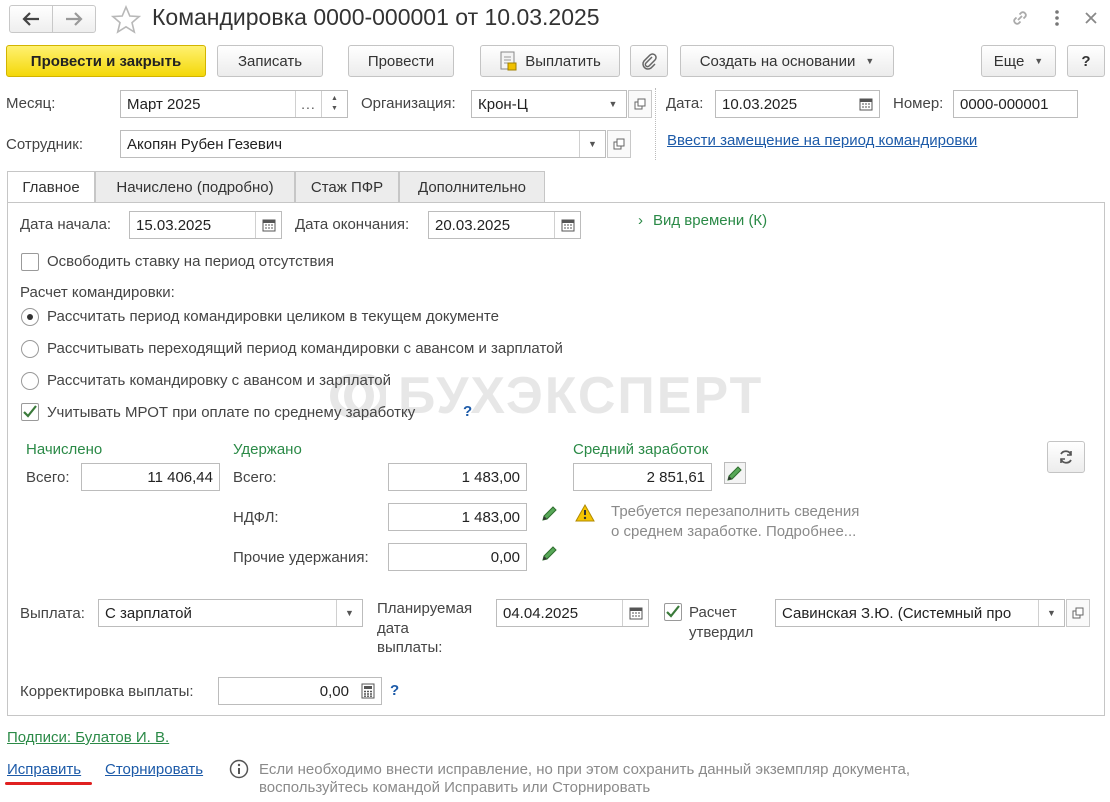 The height and width of the screenshot is (802, 1110). I want to click on back-button, so click(31, 19).